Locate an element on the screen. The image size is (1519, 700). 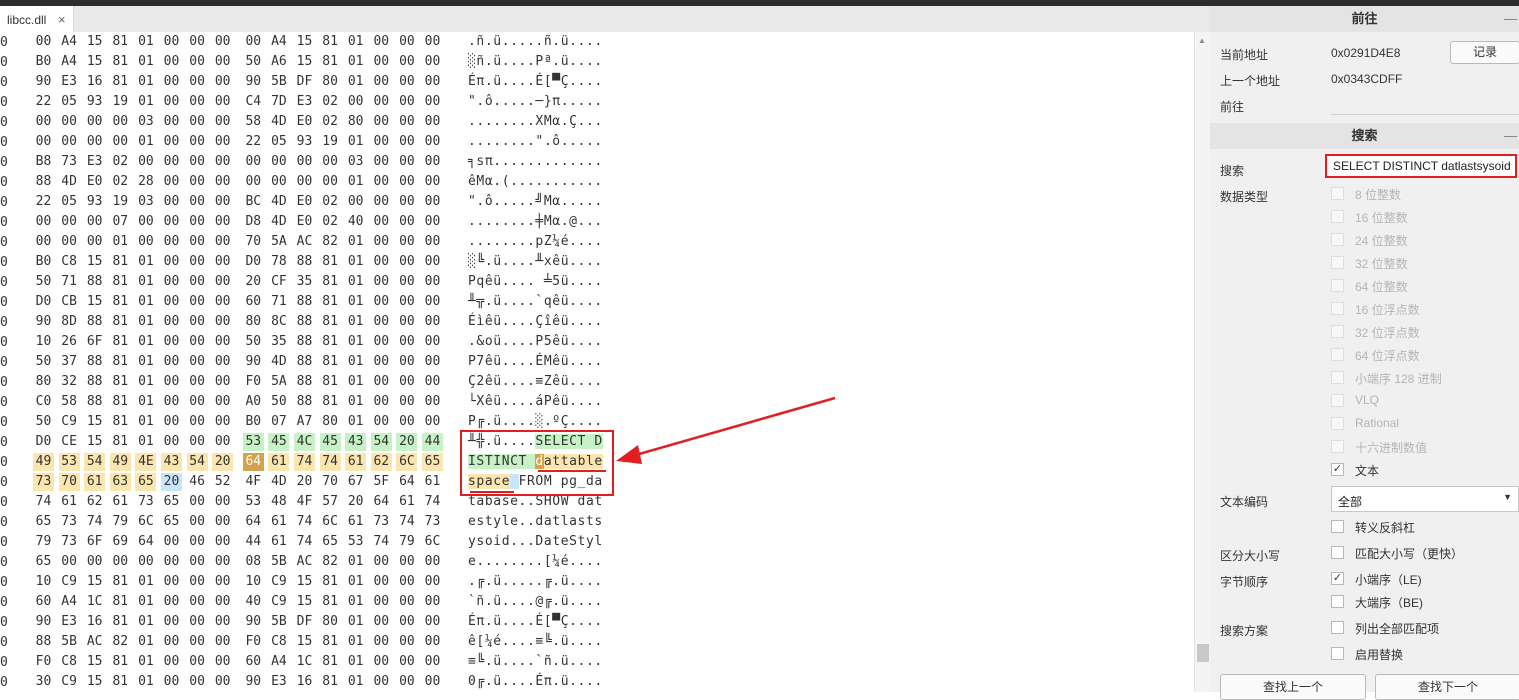
collapse-icon: — is located at coordinates (1510, 19).